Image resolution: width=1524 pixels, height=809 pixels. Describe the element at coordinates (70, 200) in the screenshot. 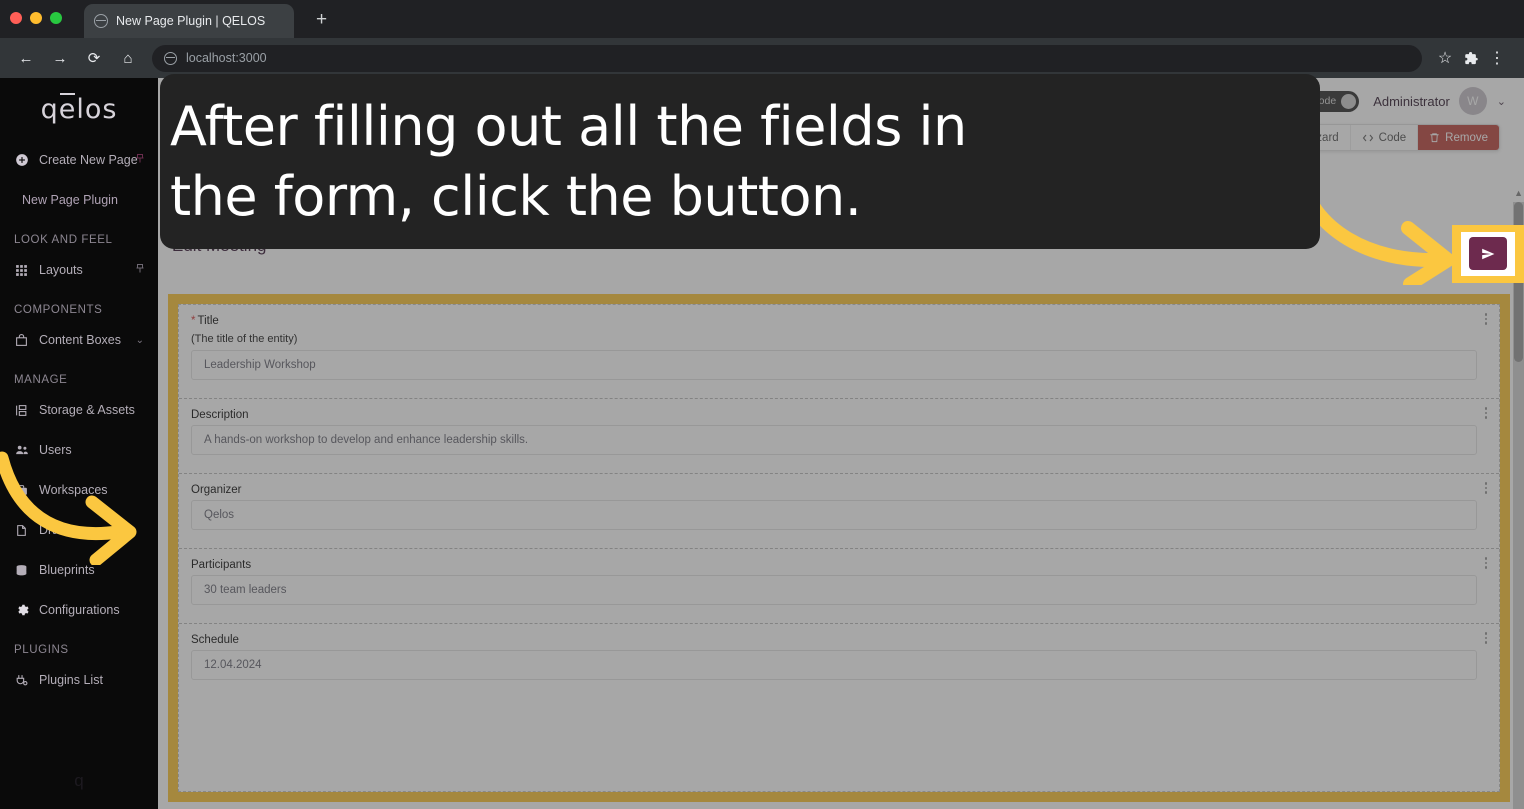

I see `sidebar-item-label: New Page Plugin` at that location.